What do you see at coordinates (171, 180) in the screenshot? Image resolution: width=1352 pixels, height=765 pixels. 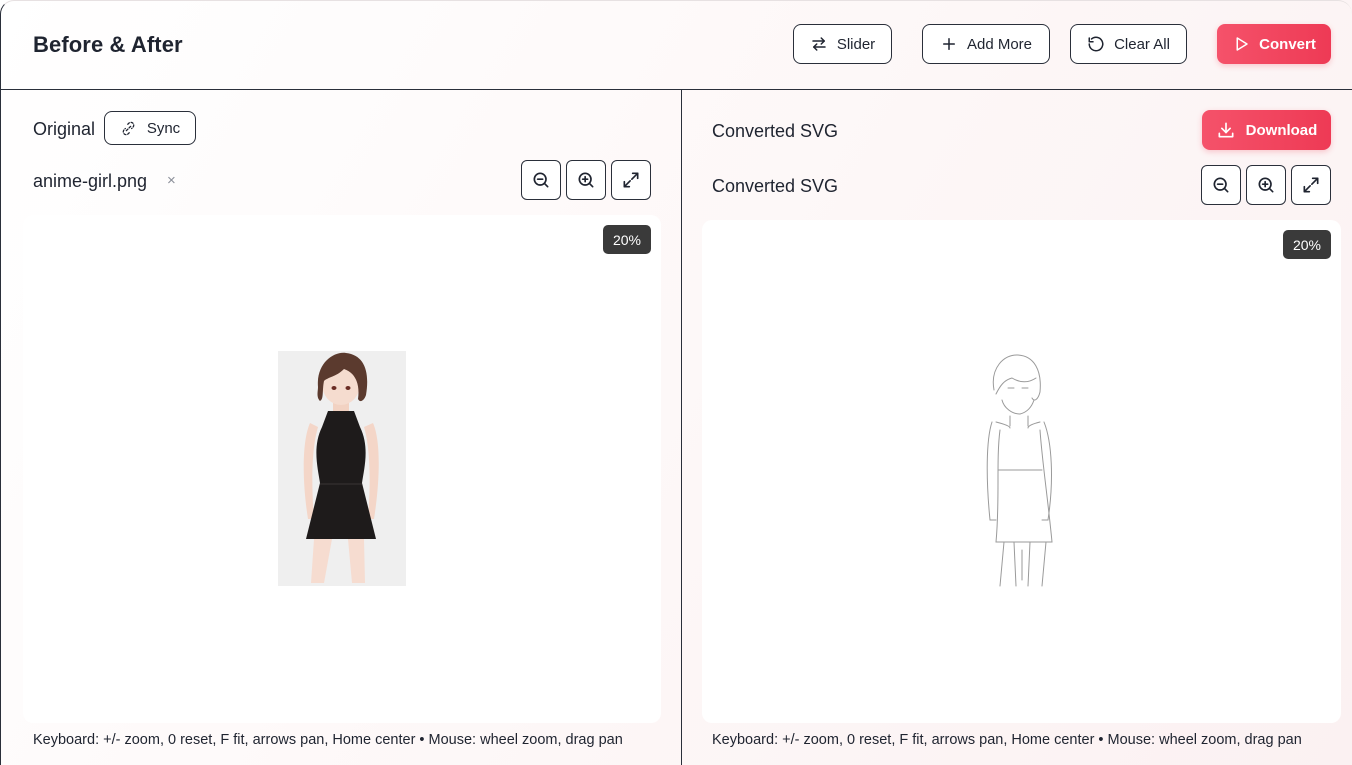 I see `remove-file-icon: ×` at bounding box center [171, 180].